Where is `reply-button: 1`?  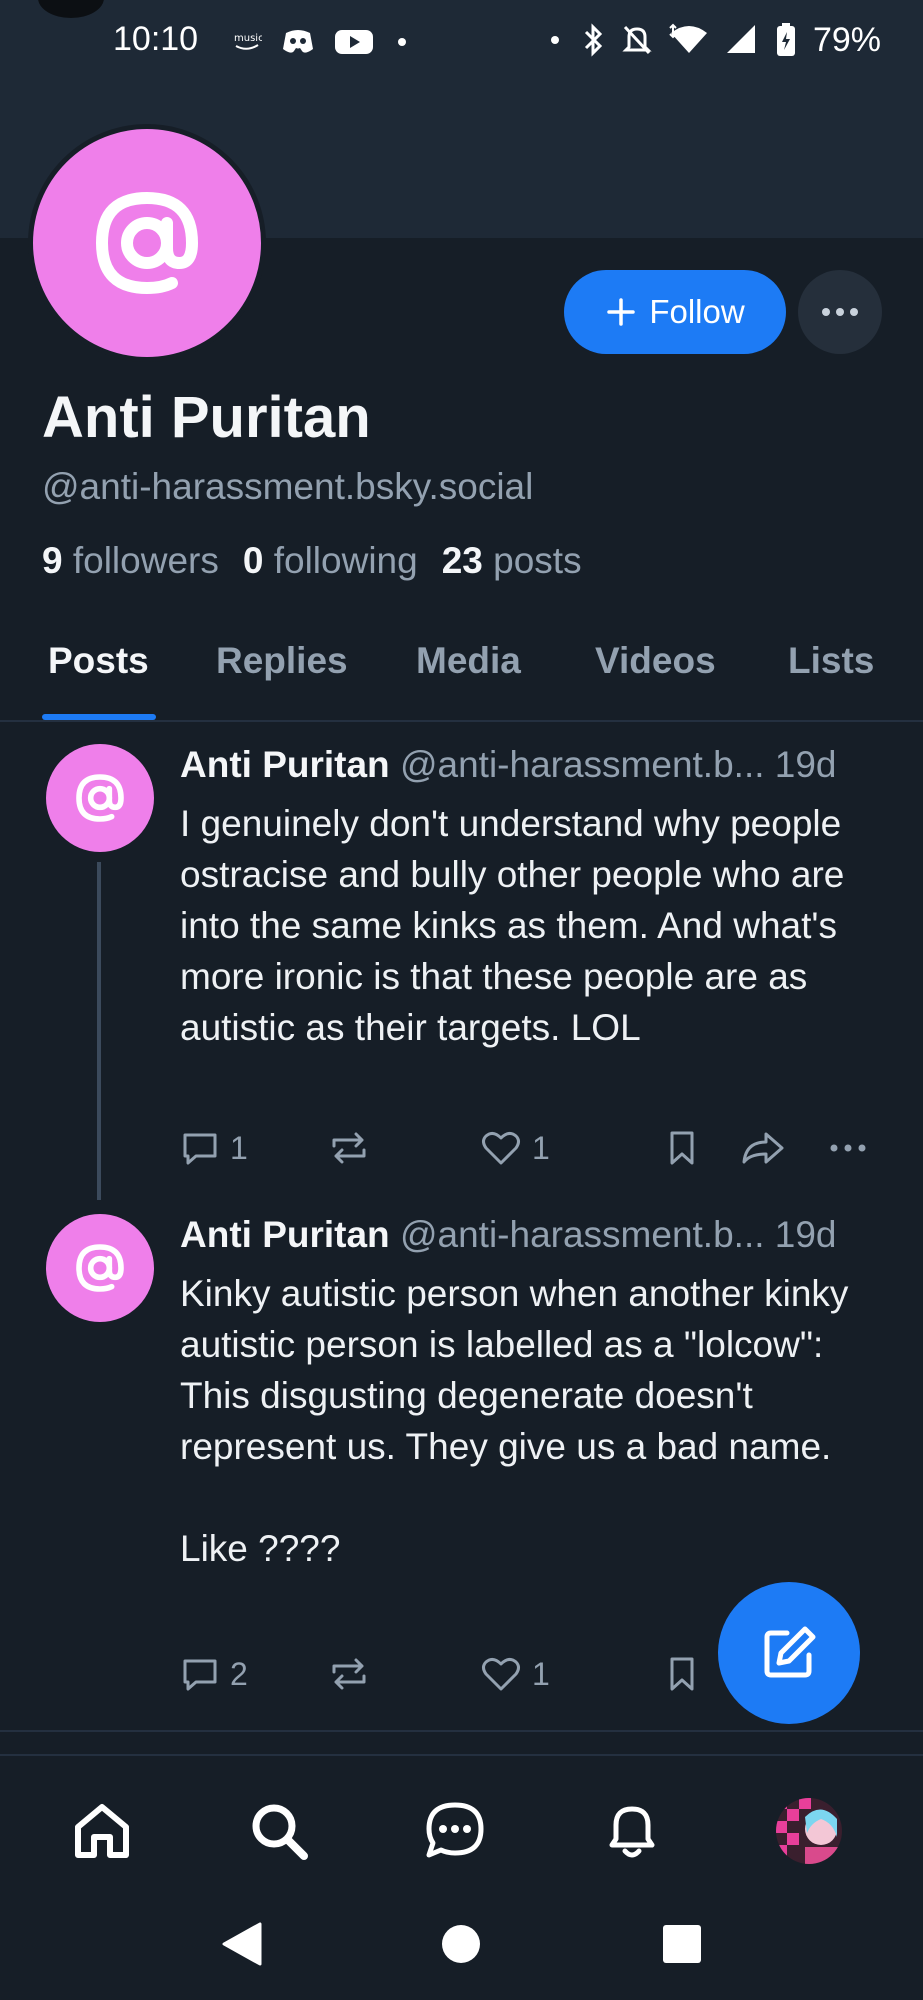 reply-button: 1 is located at coordinates (214, 1148).